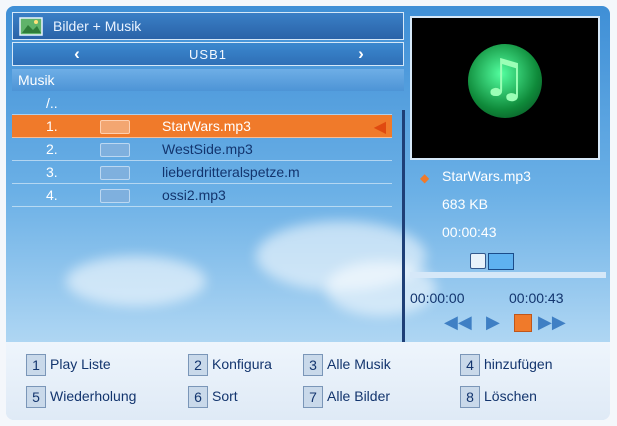 This screenshot has height=426, width=617. I want to click on item-filename: WestSide.mp3, so click(207, 149).